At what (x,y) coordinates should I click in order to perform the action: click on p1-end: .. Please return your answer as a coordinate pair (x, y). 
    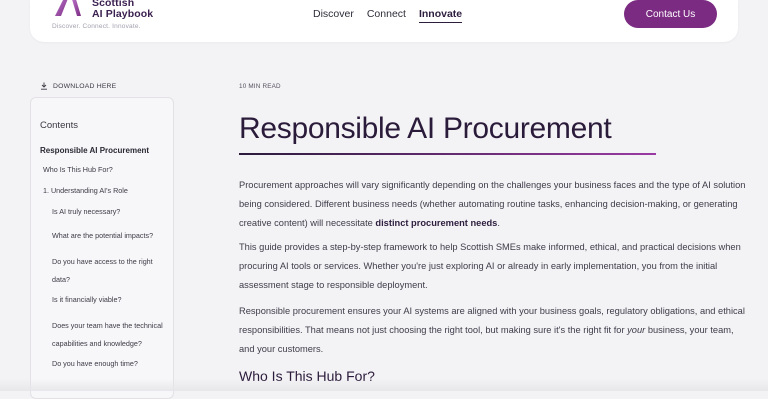
    Looking at the image, I should click on (498, 223).